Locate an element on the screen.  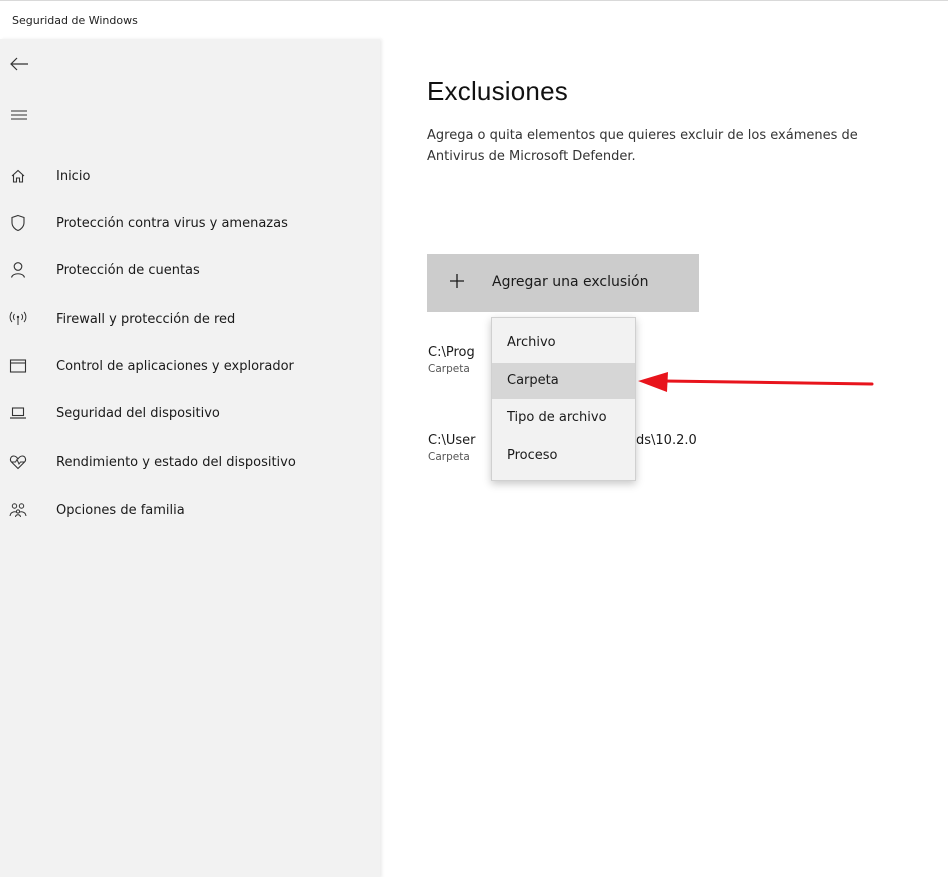
sidebar-item-label: Firewall y protección de red is located at coordinates (146, 319).